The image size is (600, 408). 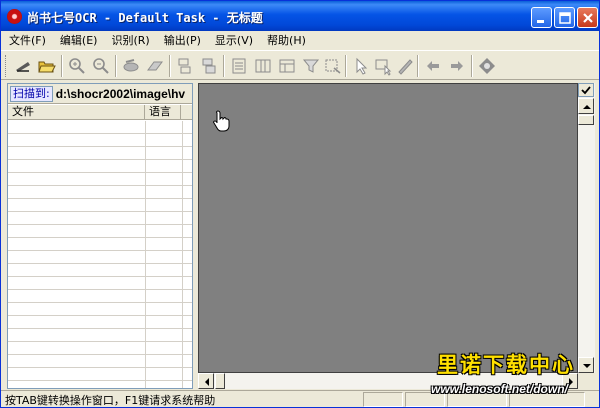 What do you see at coordinates (499, 389) in the screenshot?
I see `watermark-url: www.lenosoft.net/down/` at bounding box center [499, 389].